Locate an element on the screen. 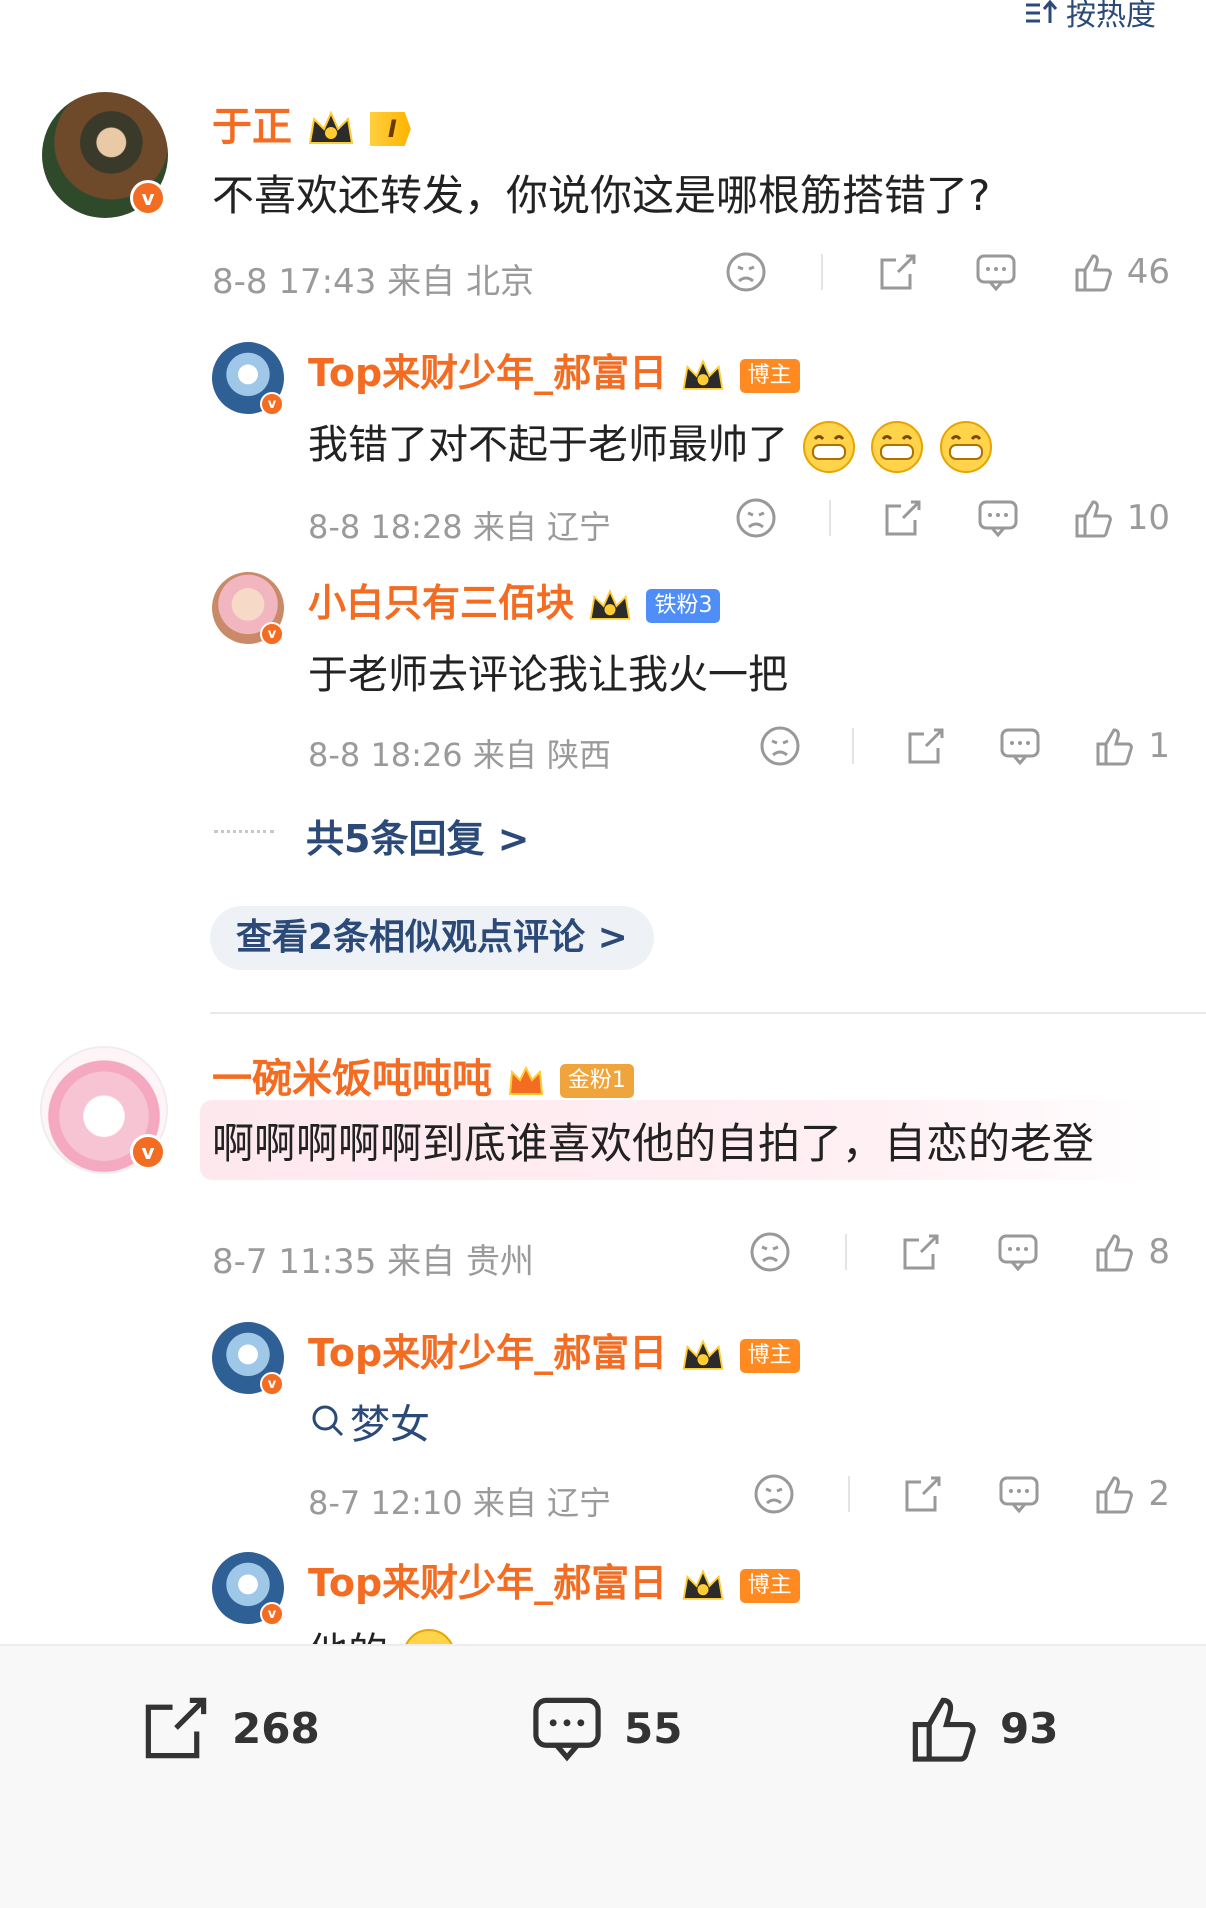  fan-badge: 铁粉3 is located at coordinates (683, 605).